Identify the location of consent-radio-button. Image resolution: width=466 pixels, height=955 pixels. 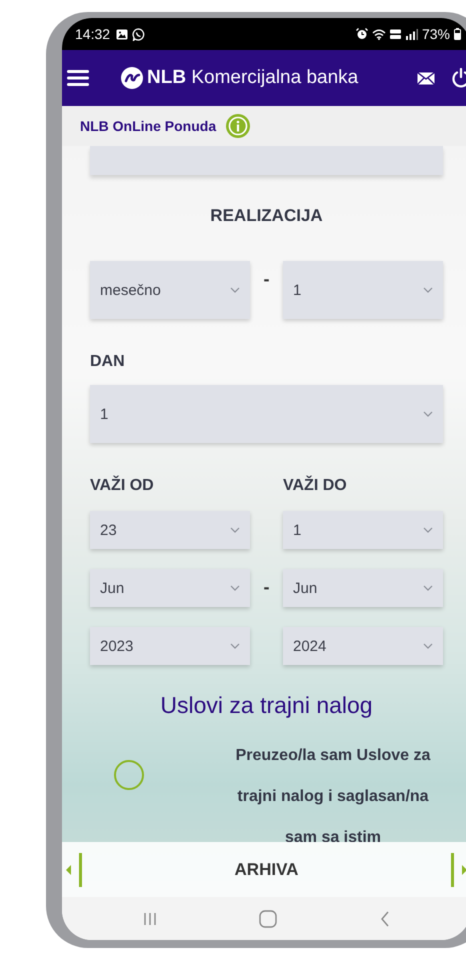
(129, 775).